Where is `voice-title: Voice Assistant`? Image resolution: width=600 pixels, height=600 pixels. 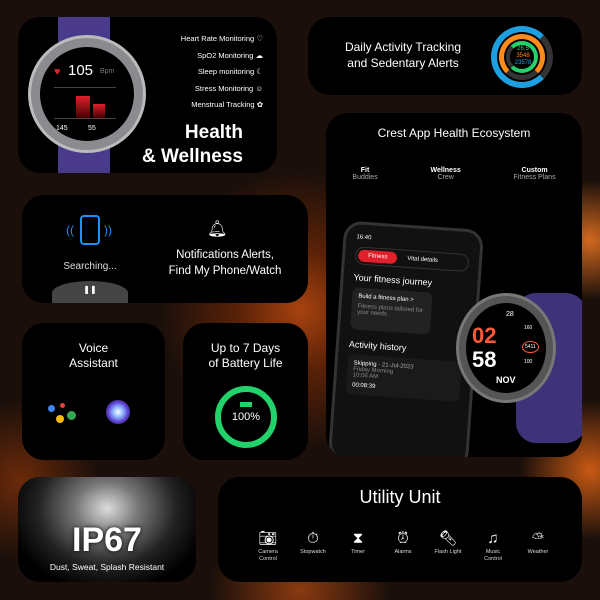 voice-title: Voice Assistant is located at coordinates (93, 355).